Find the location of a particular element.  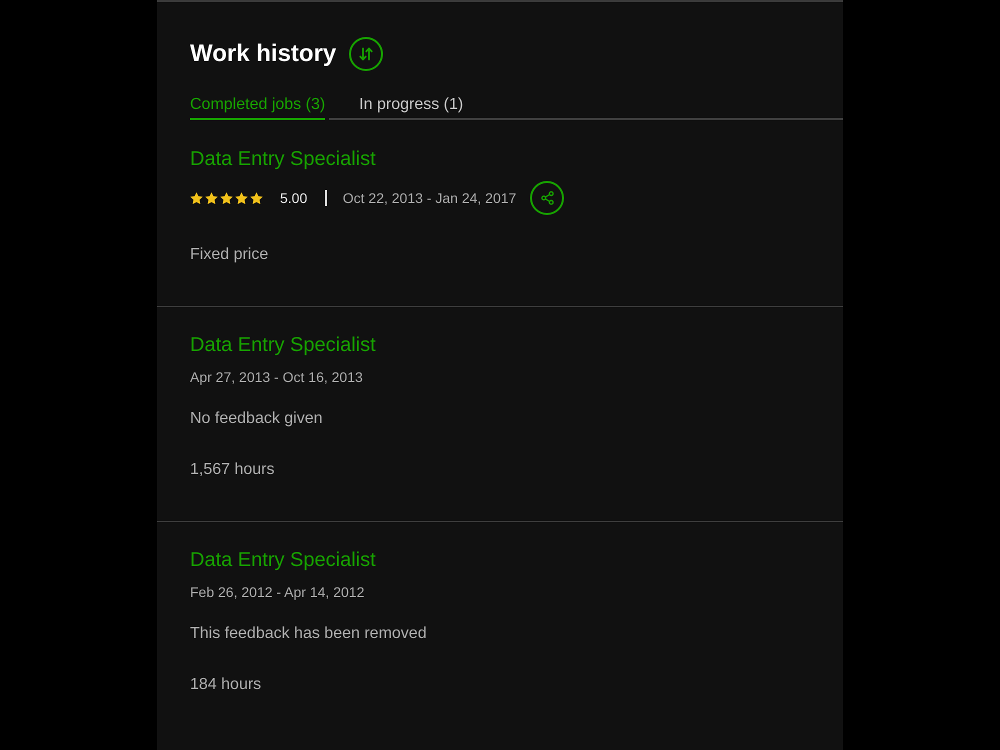

share-icon is located at coordinates (547, 198).